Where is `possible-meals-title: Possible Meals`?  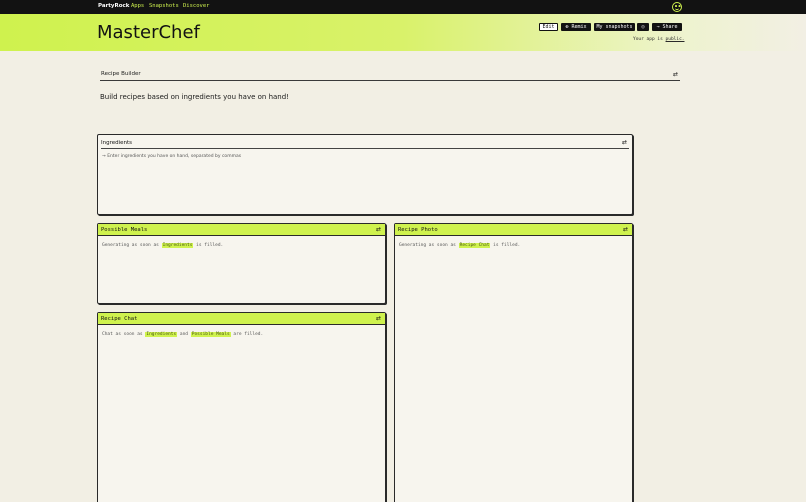
possible-meals-title: Possible Meals is located at coordinates (124, 230).